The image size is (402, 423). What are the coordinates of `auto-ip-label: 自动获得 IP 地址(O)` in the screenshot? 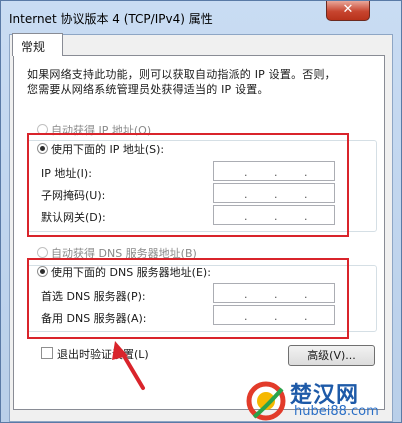 It's located at (101, 130).